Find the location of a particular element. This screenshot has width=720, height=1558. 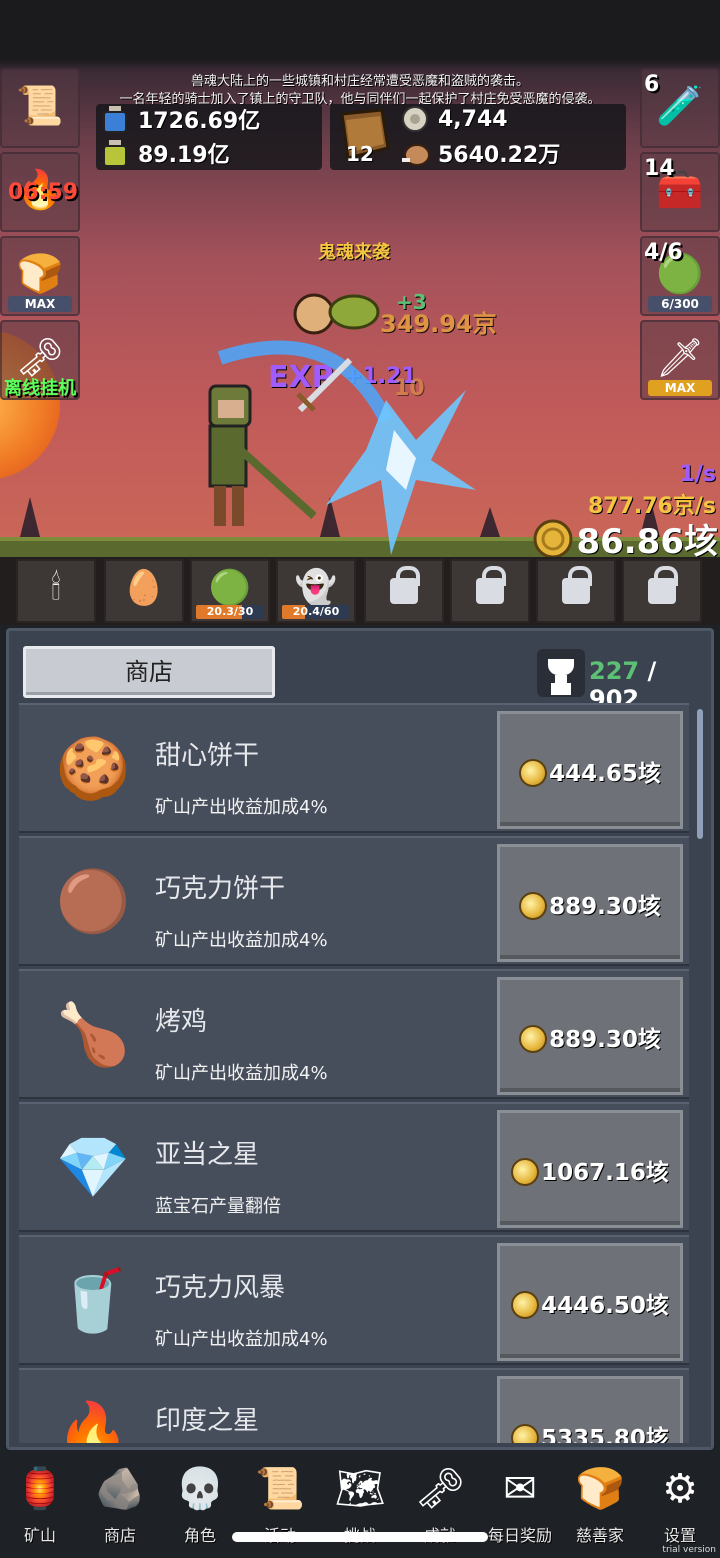

letter-icon: ✉ is located at coordinates (520, 1489).